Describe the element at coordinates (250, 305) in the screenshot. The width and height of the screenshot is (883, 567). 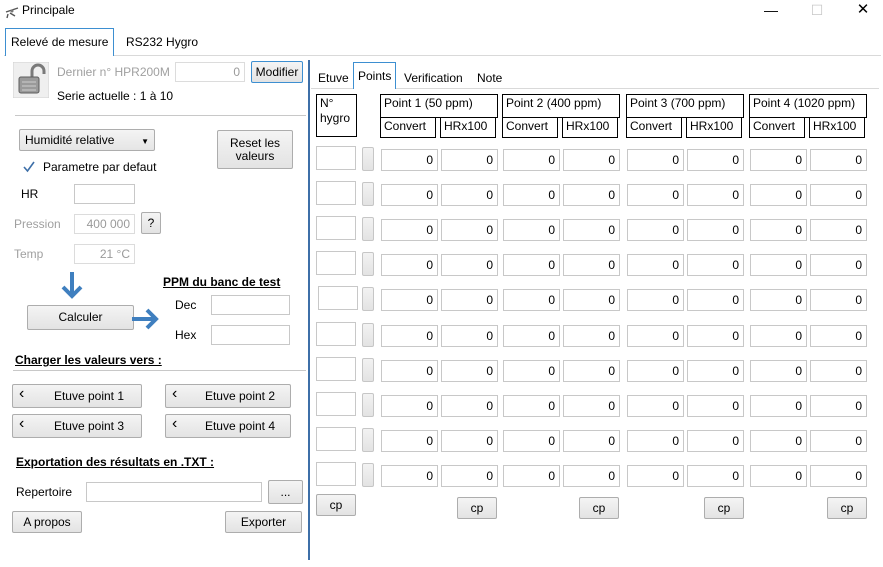
I see `dec-input` at that location.